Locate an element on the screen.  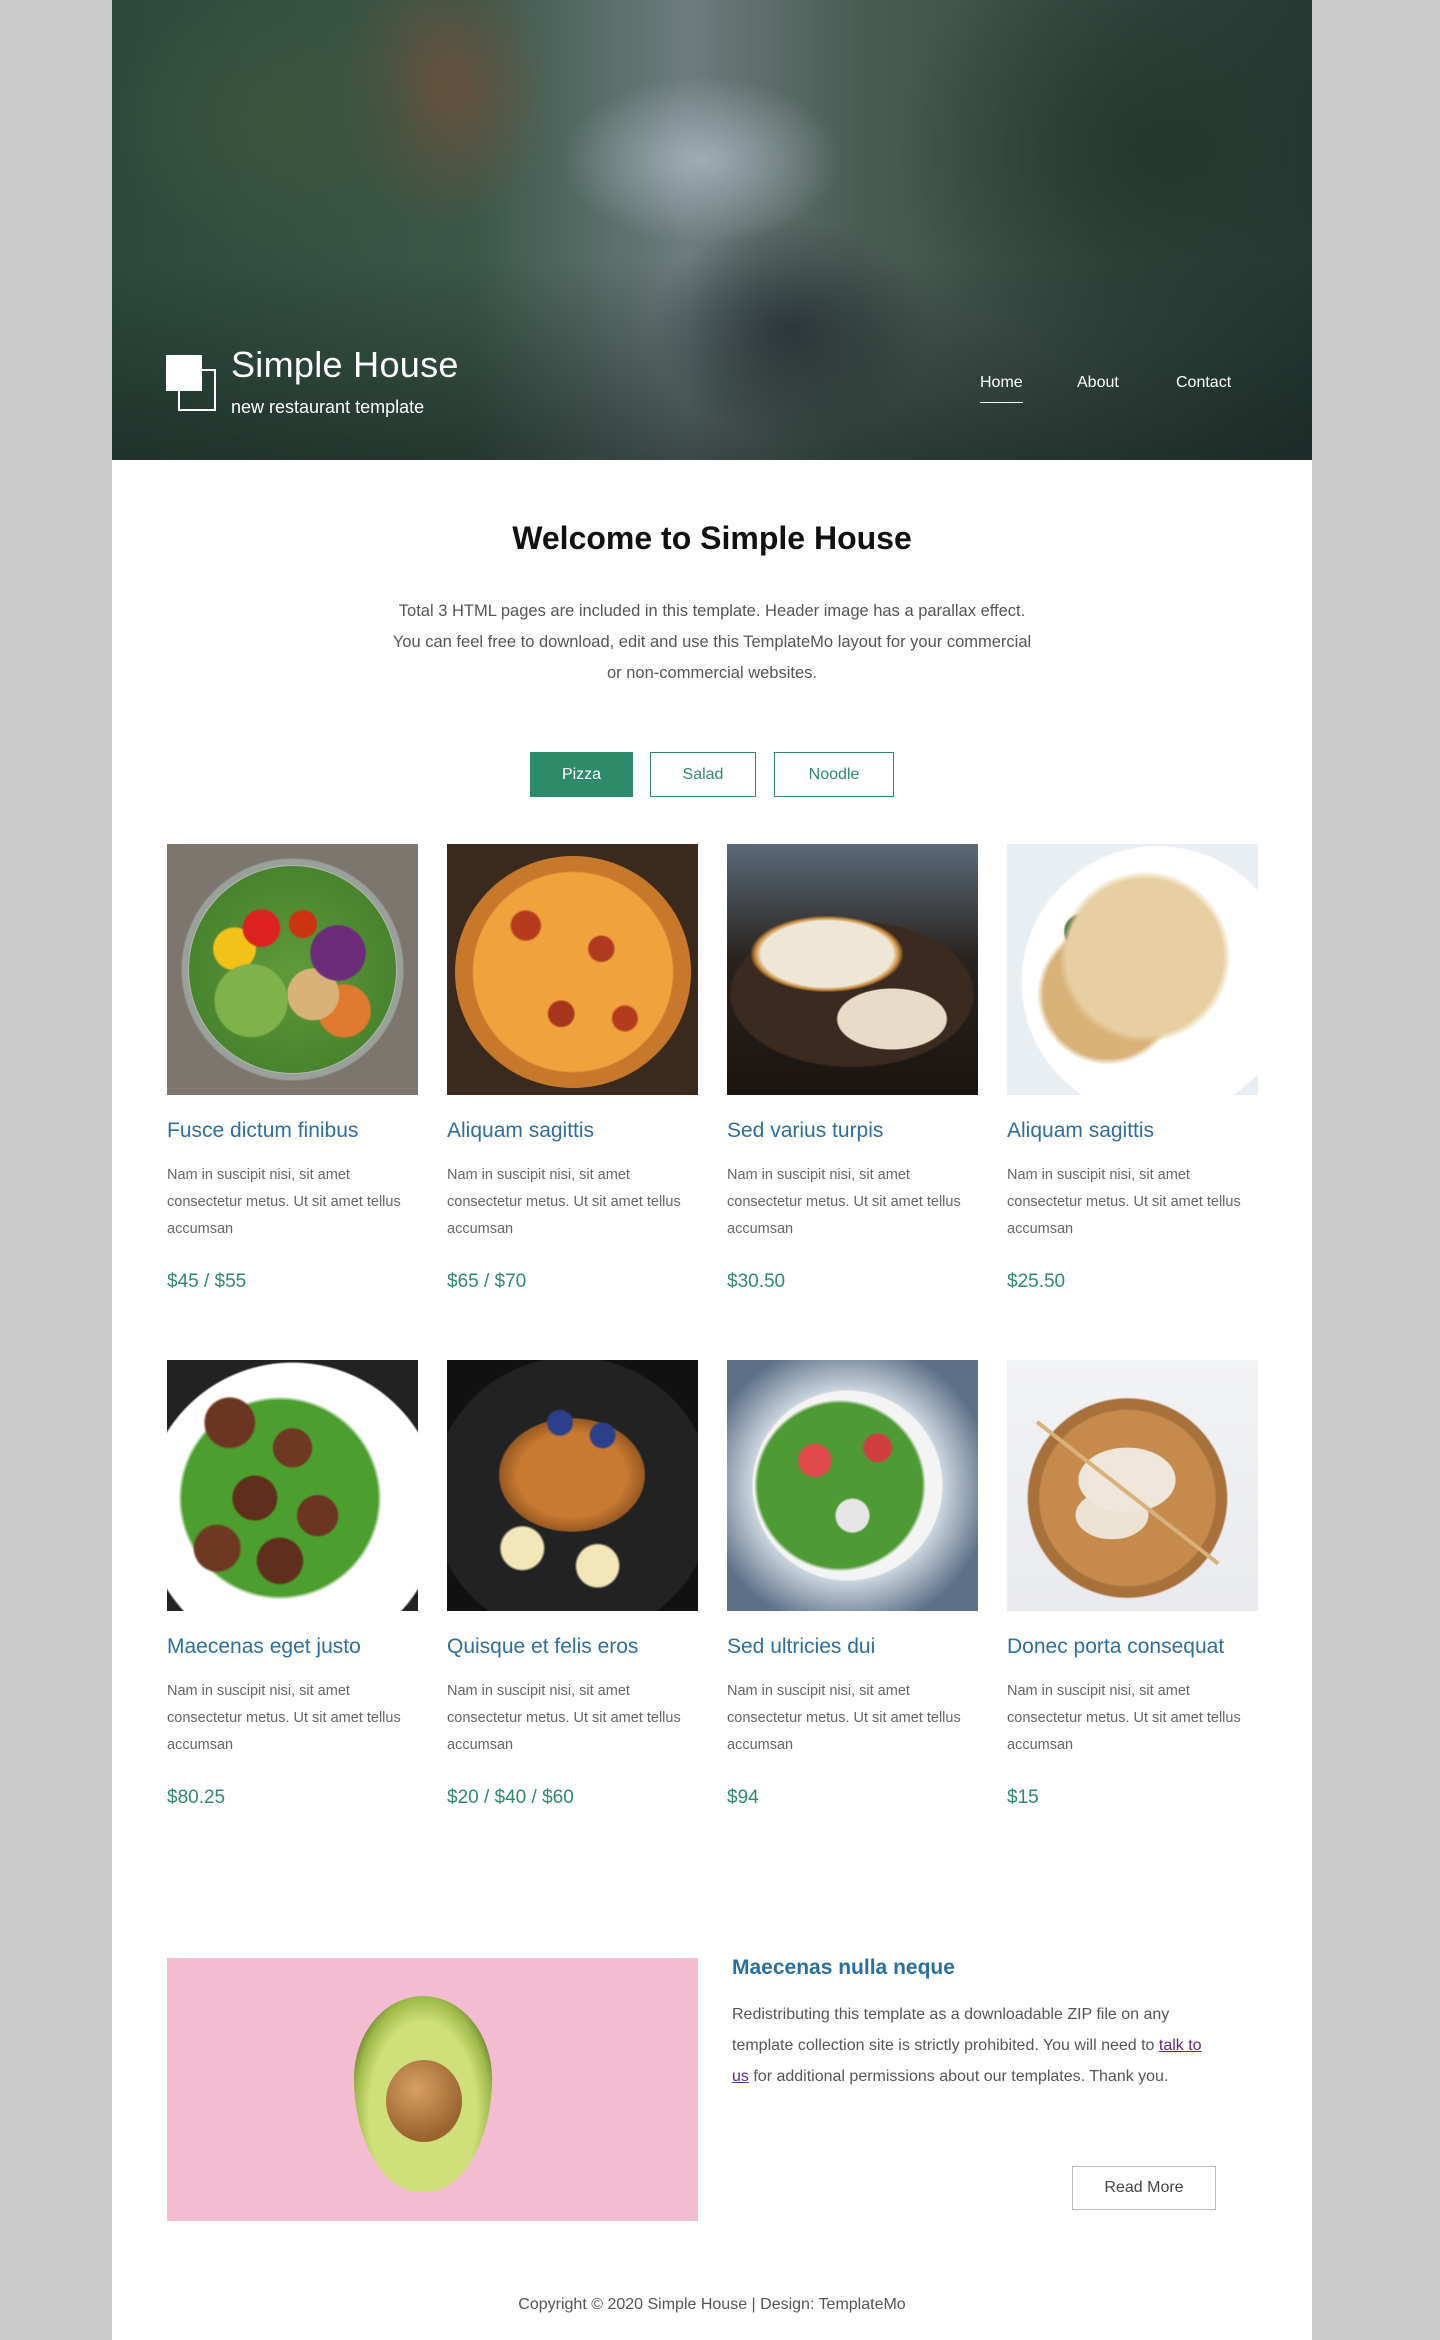
tab-noodle: Noodle is located at coordinates (834, 774).